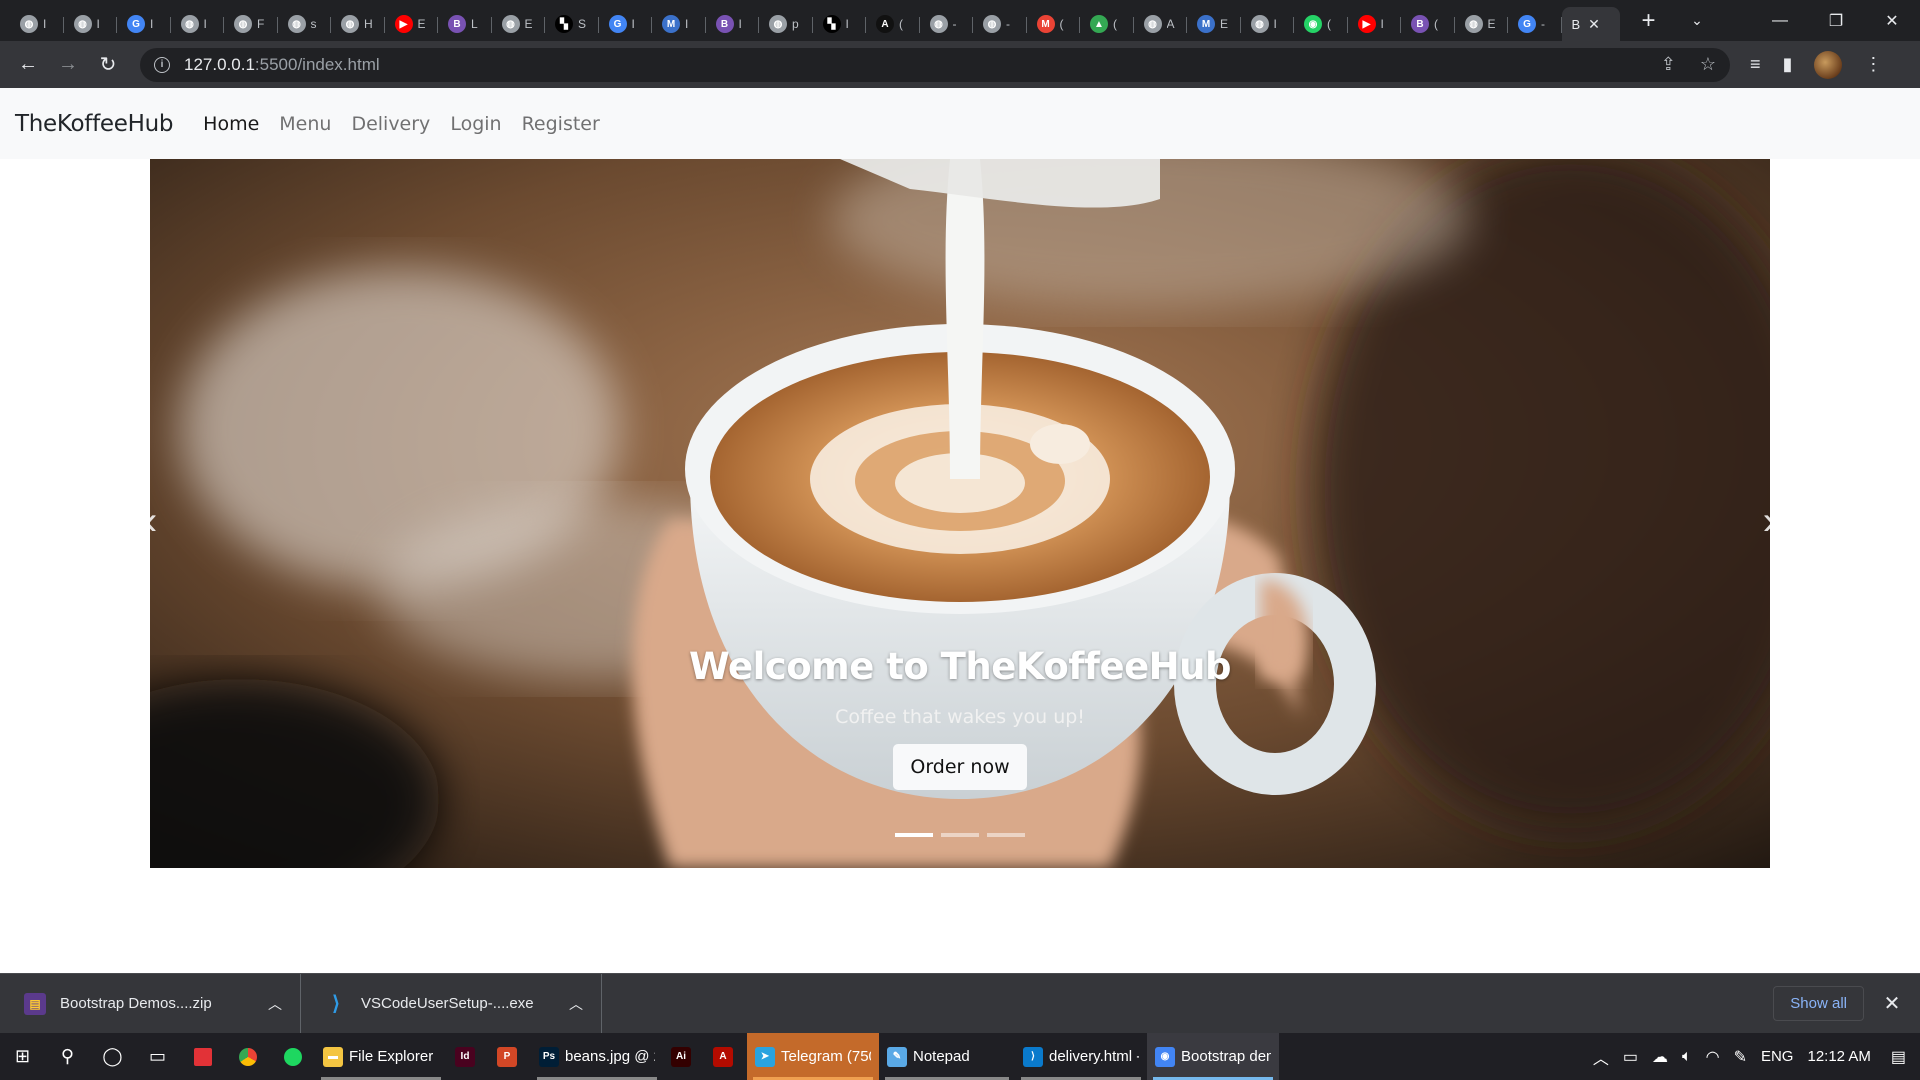 This screenshot has width=1920, height=1080. I want to click on browser-tab: ME, so click(1214, 24).